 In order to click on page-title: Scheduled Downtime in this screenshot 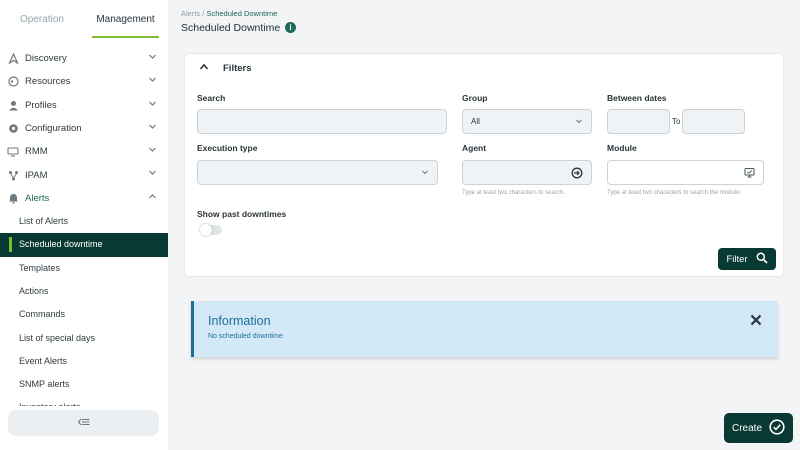, I will do `click(231, 28)`.